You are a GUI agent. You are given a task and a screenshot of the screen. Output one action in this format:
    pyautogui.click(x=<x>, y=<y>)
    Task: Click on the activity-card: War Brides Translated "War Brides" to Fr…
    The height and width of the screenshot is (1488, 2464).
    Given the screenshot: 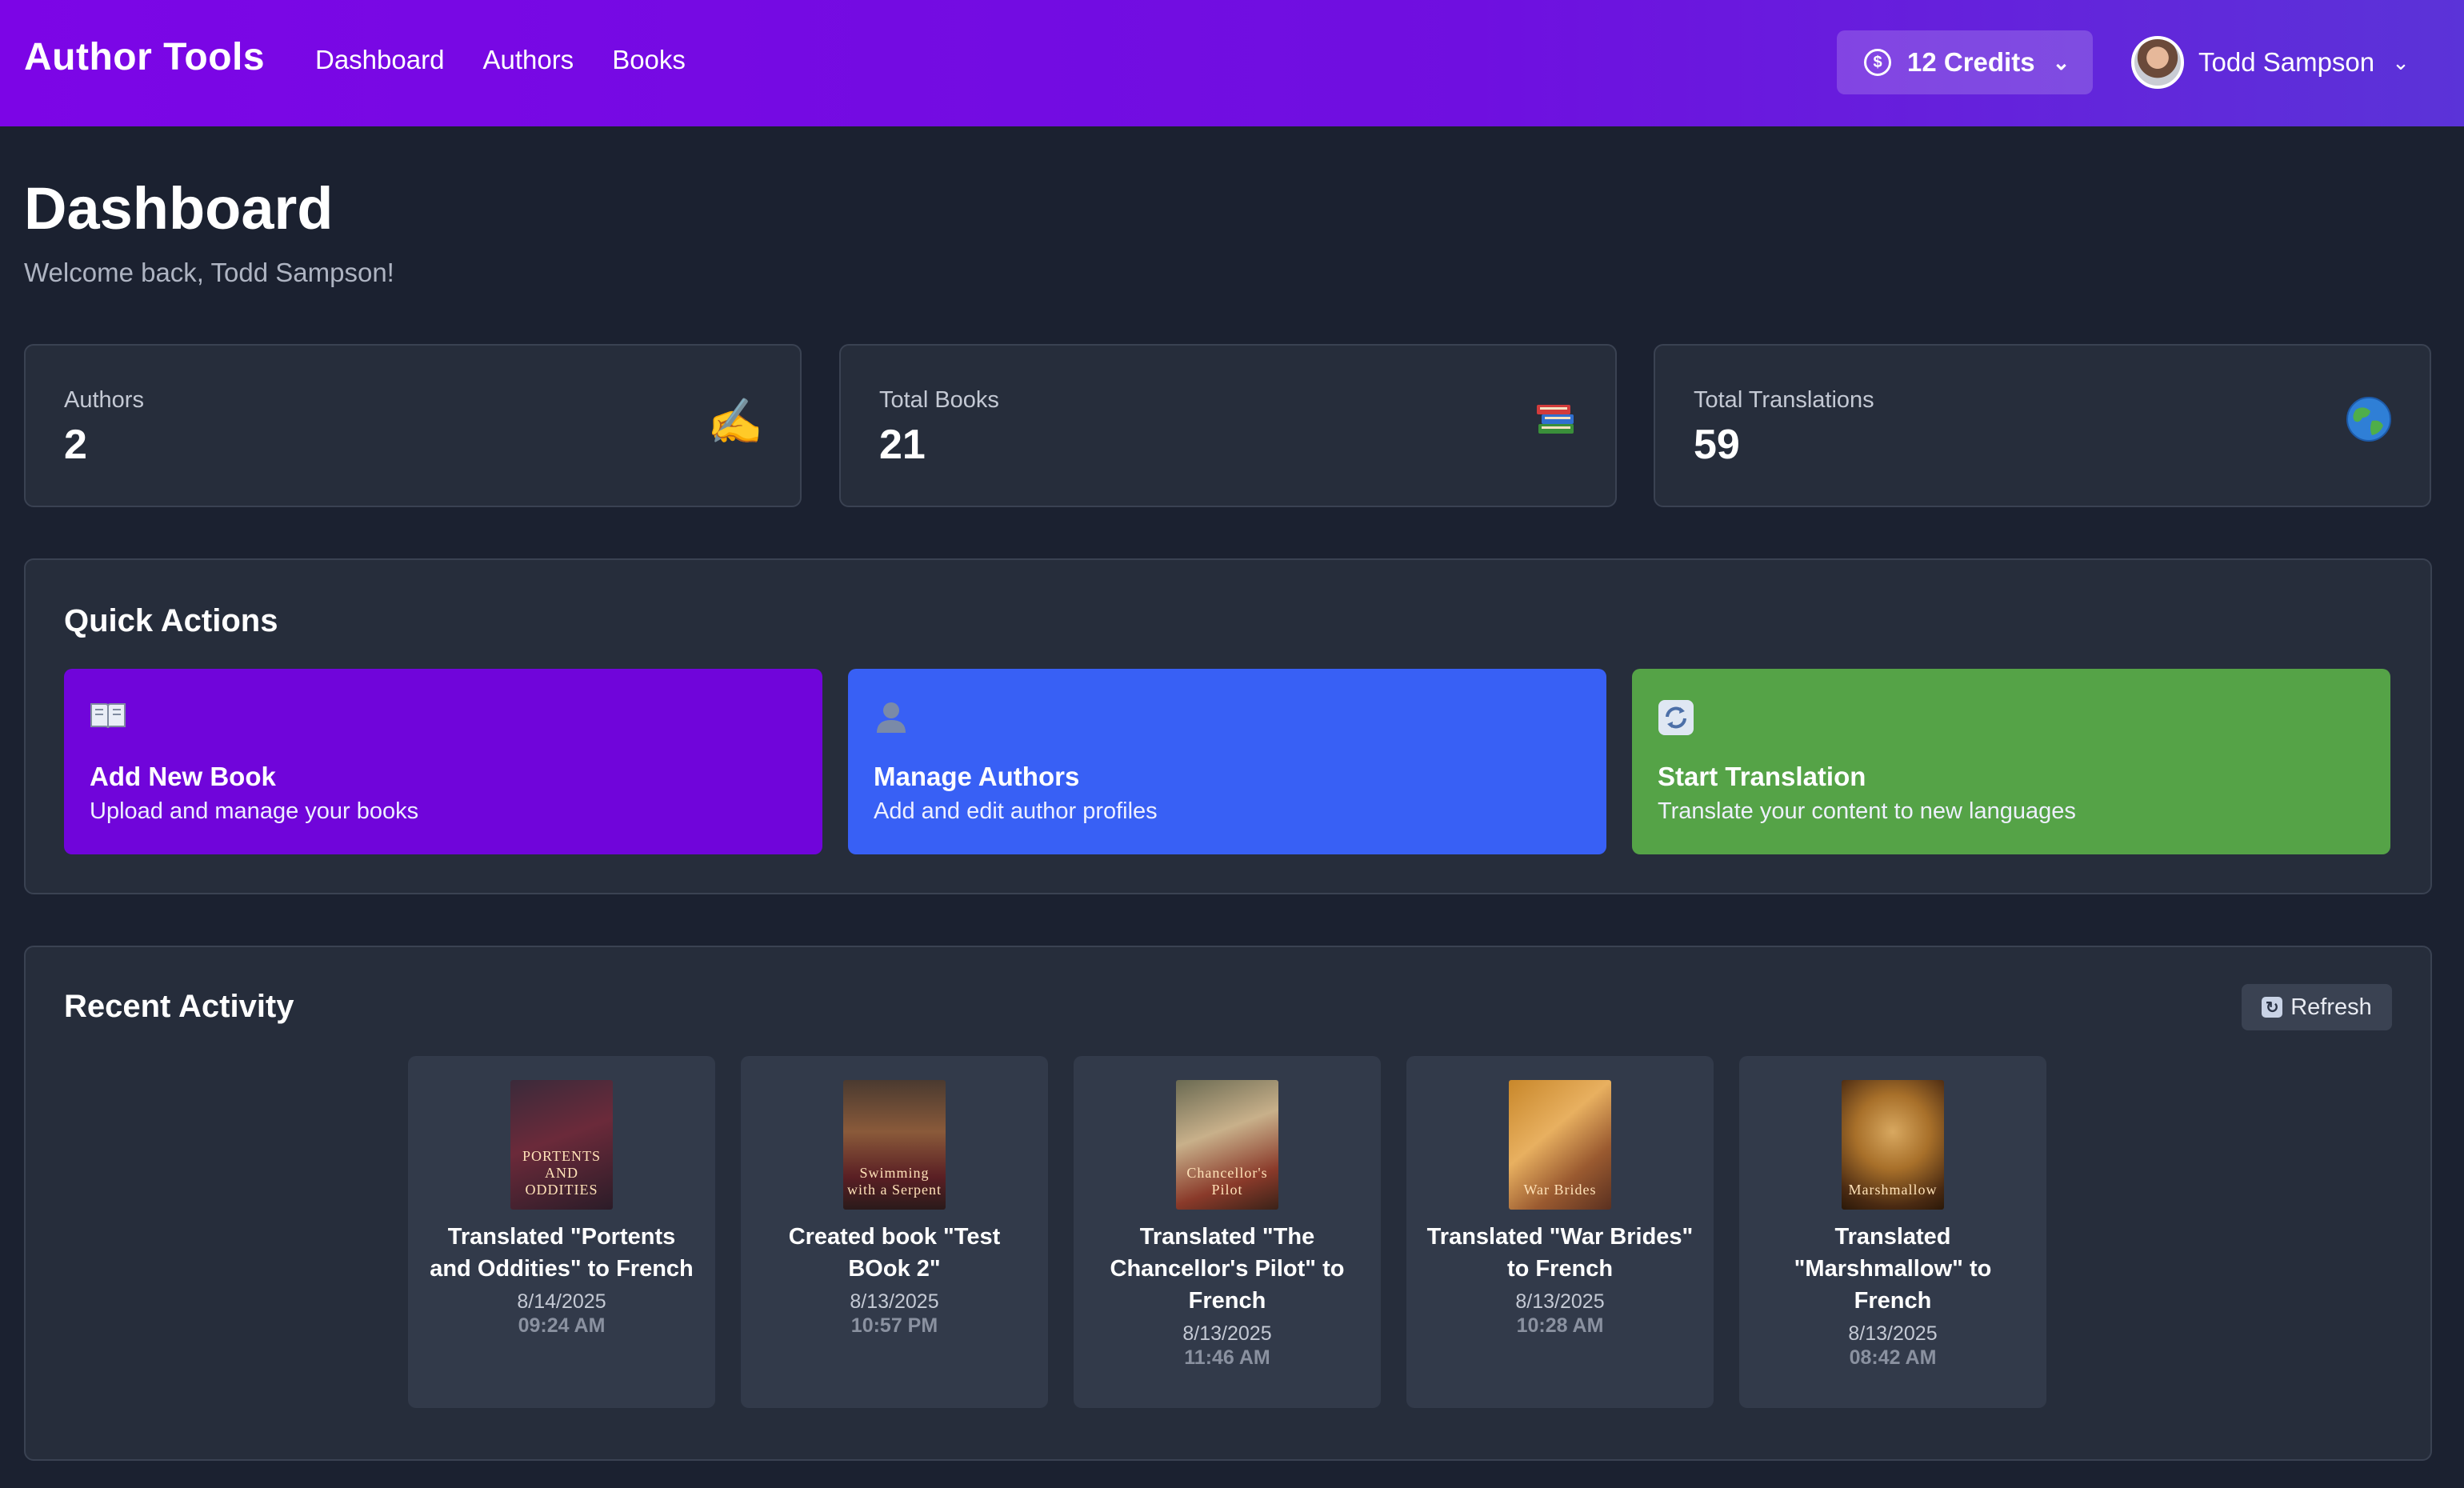 What is the action you would take?
    pyautogui.click(x=1560, y=1232)
    